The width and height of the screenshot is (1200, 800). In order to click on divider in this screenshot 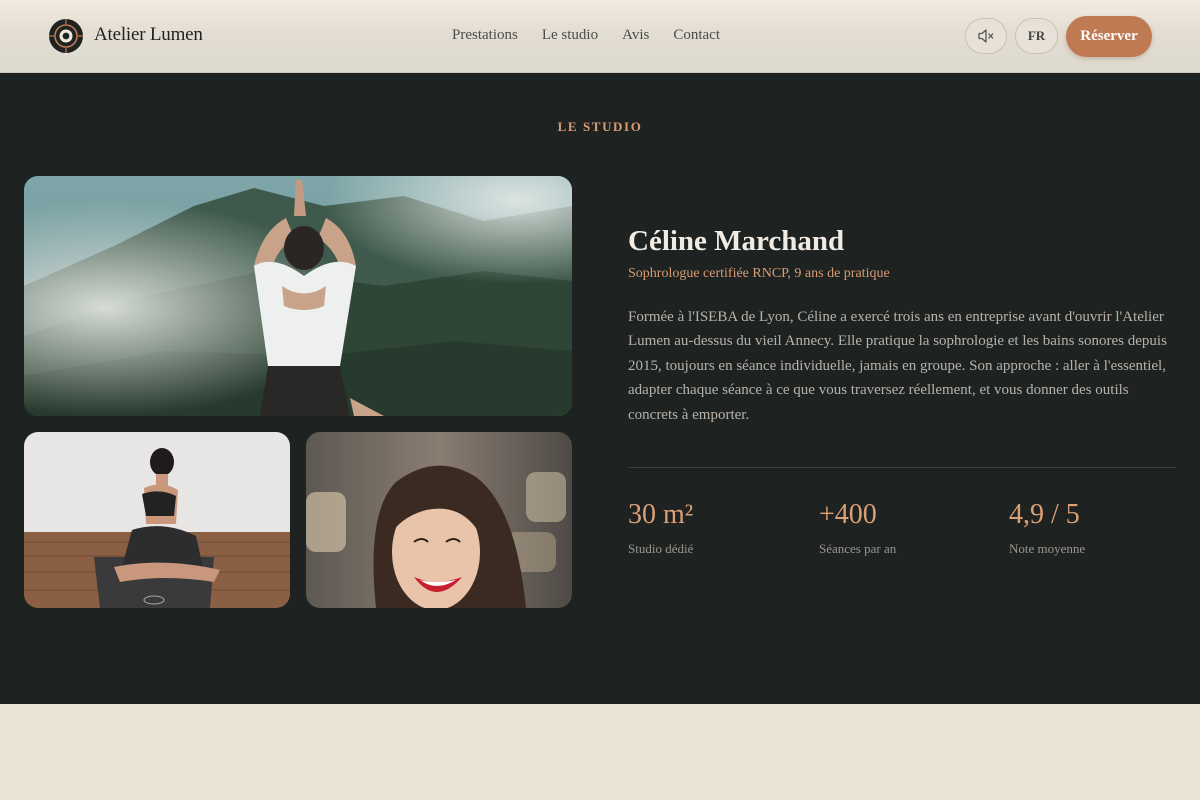, I will do `click(902, 467)`.